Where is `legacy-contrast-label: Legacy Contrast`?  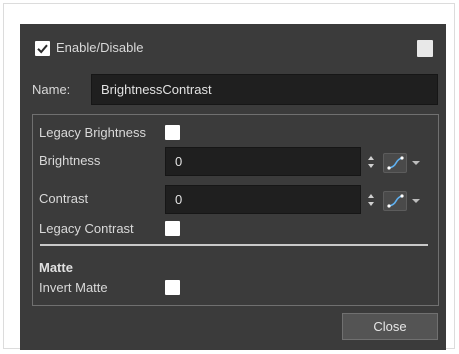 legacy-contrast-label: Legacy Contrast is located at coordinates (86, 228).